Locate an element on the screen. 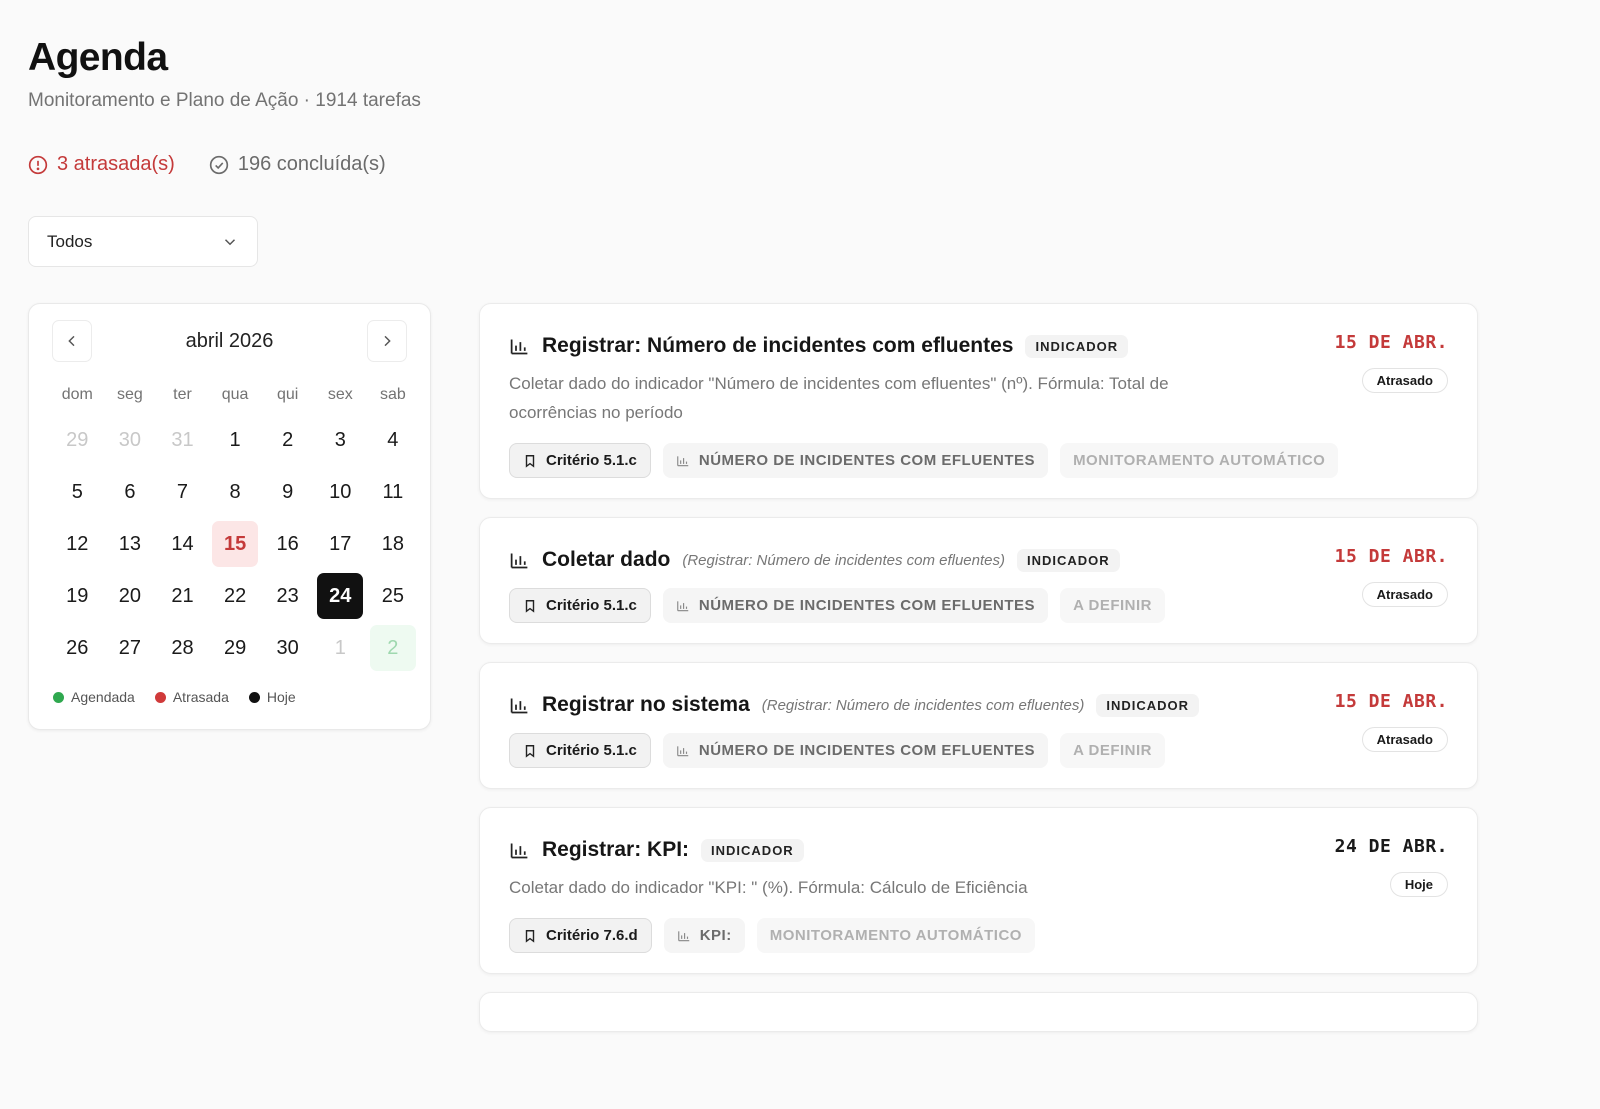 The width and height of the screenshot is (1600, 1109). calendar-day: 28 is located at coordinates (182, 648).